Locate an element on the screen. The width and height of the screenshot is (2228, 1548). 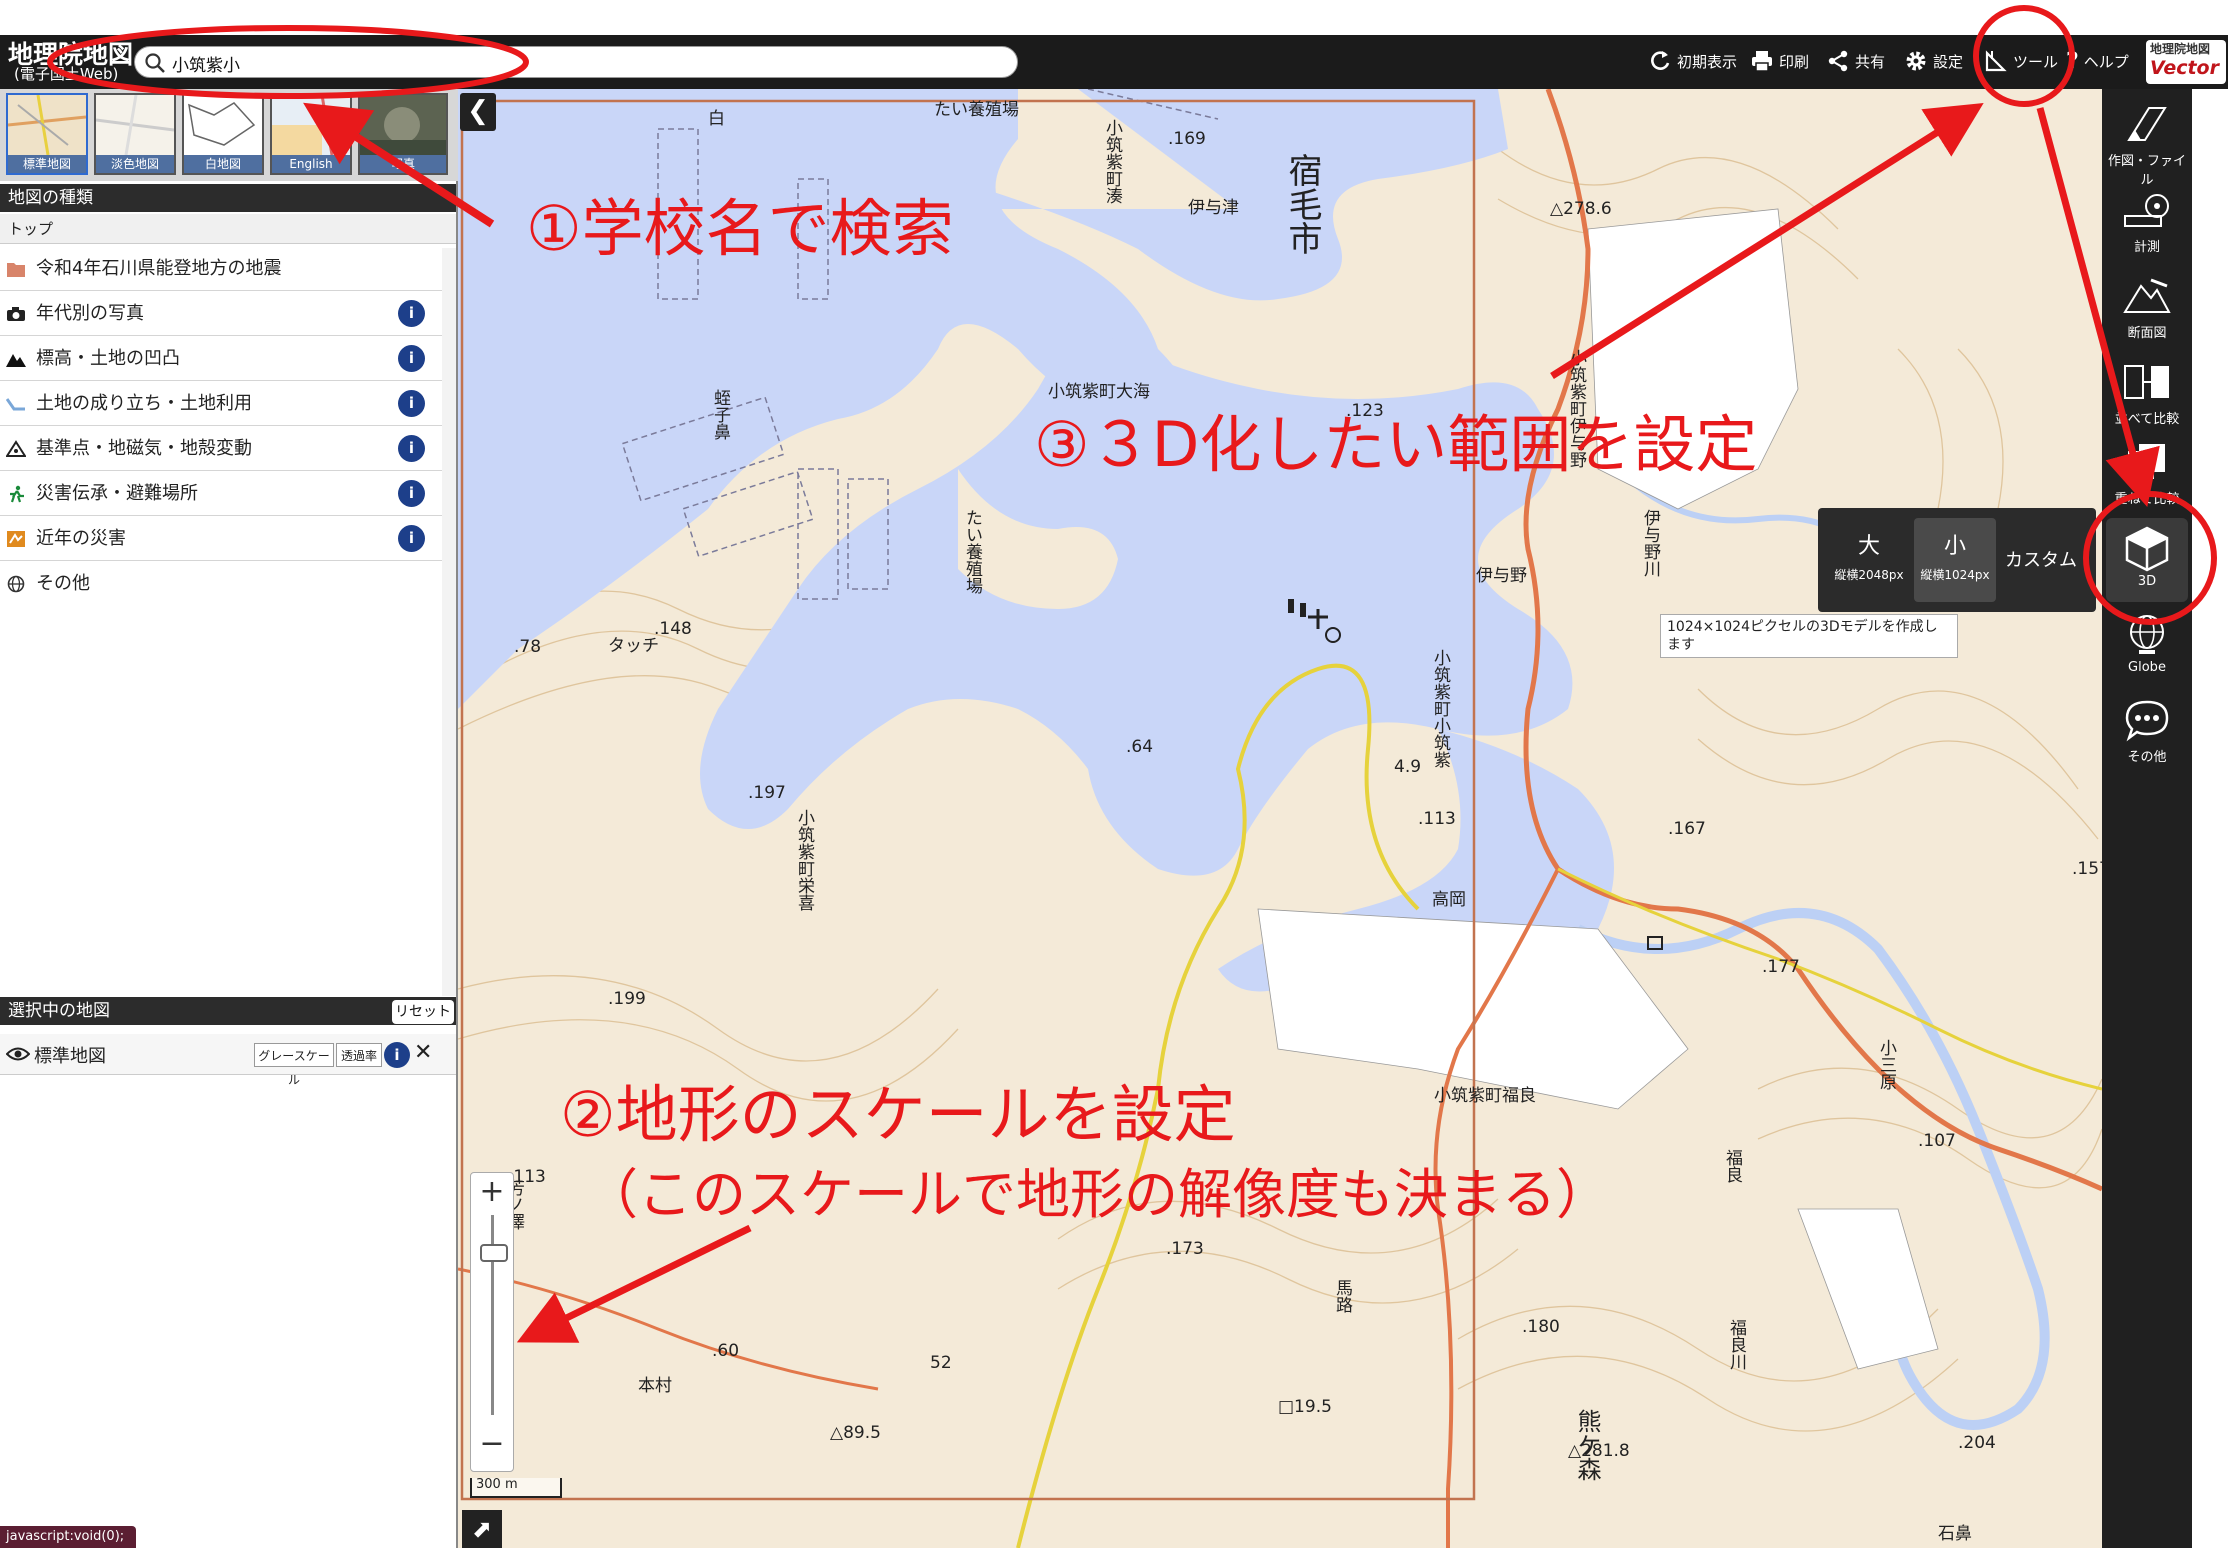
annotation-step1: ①学校名で検索 is located at coordinates (740, 228).